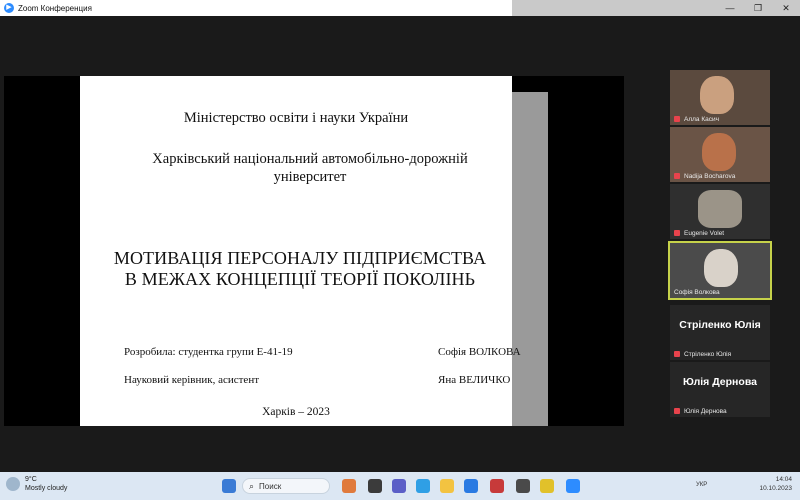 The image size is (800, 500). Describe the element at coordinates (704, 233) in the screenshot. I see `participant-name: Eugenie Volet` at that location.